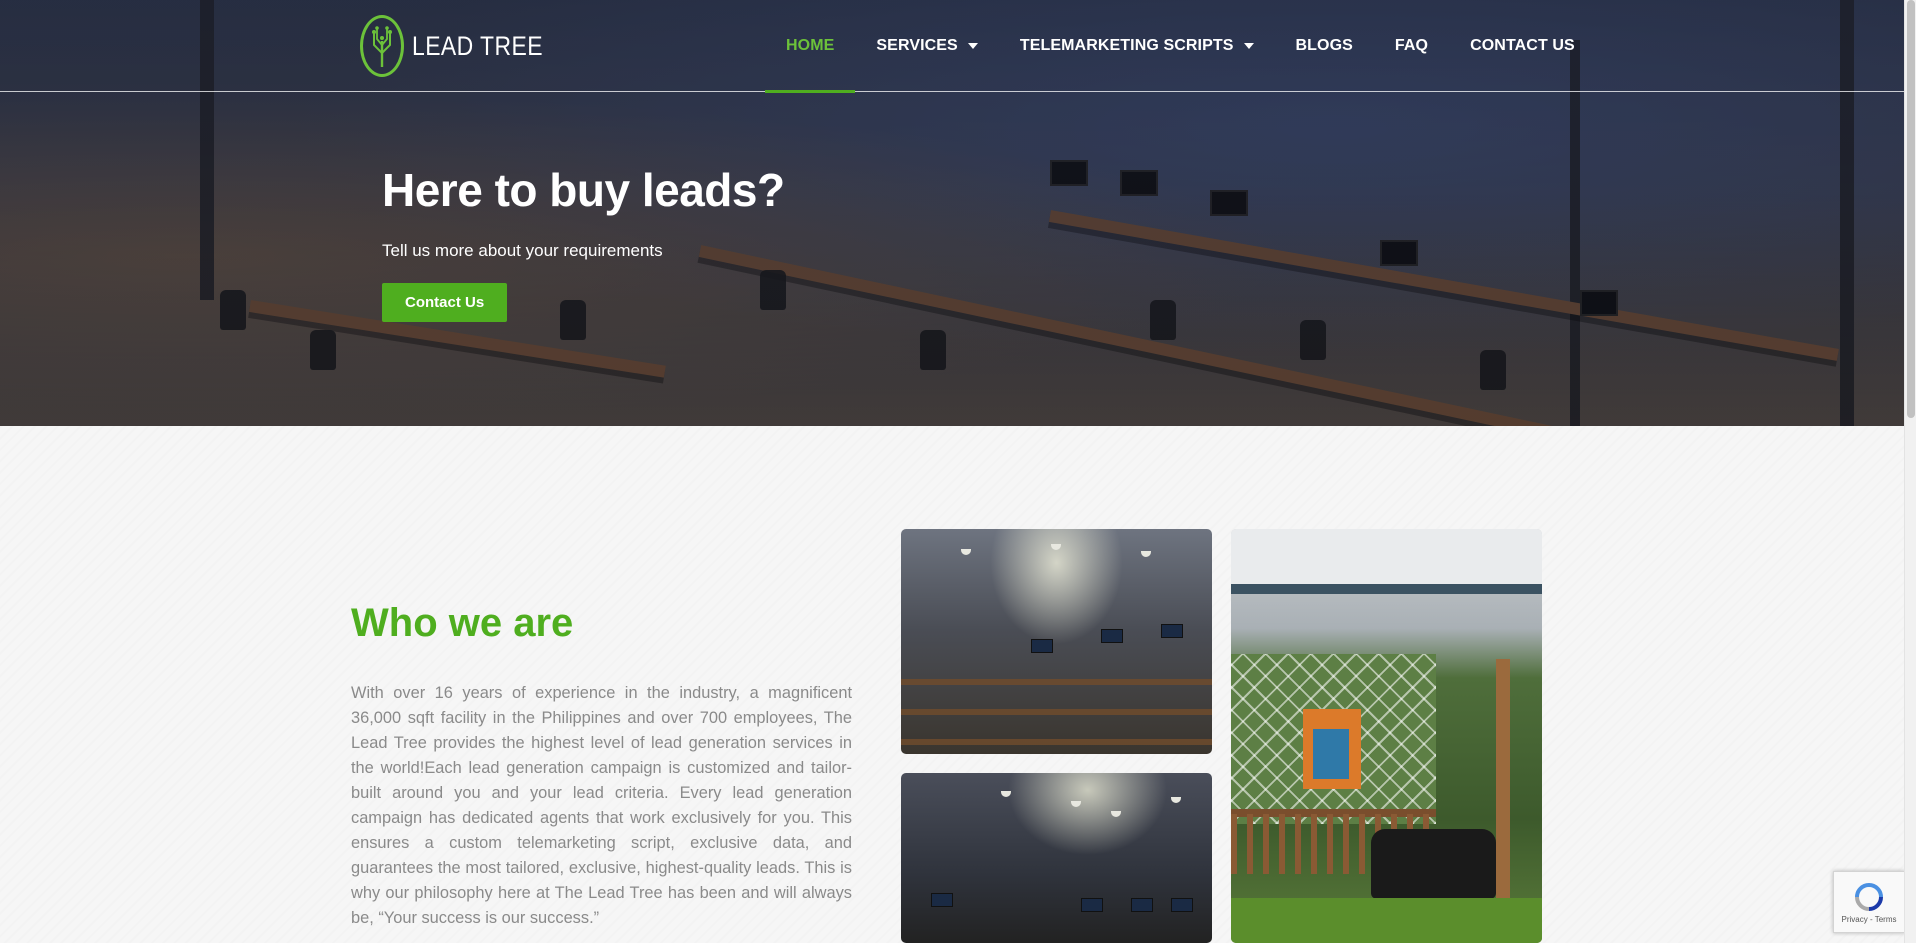  What do you see at coordinates (583, 190) in the screenshot?
I see `hero-title: Here to buy leads?` at bounding box center [583, 190].